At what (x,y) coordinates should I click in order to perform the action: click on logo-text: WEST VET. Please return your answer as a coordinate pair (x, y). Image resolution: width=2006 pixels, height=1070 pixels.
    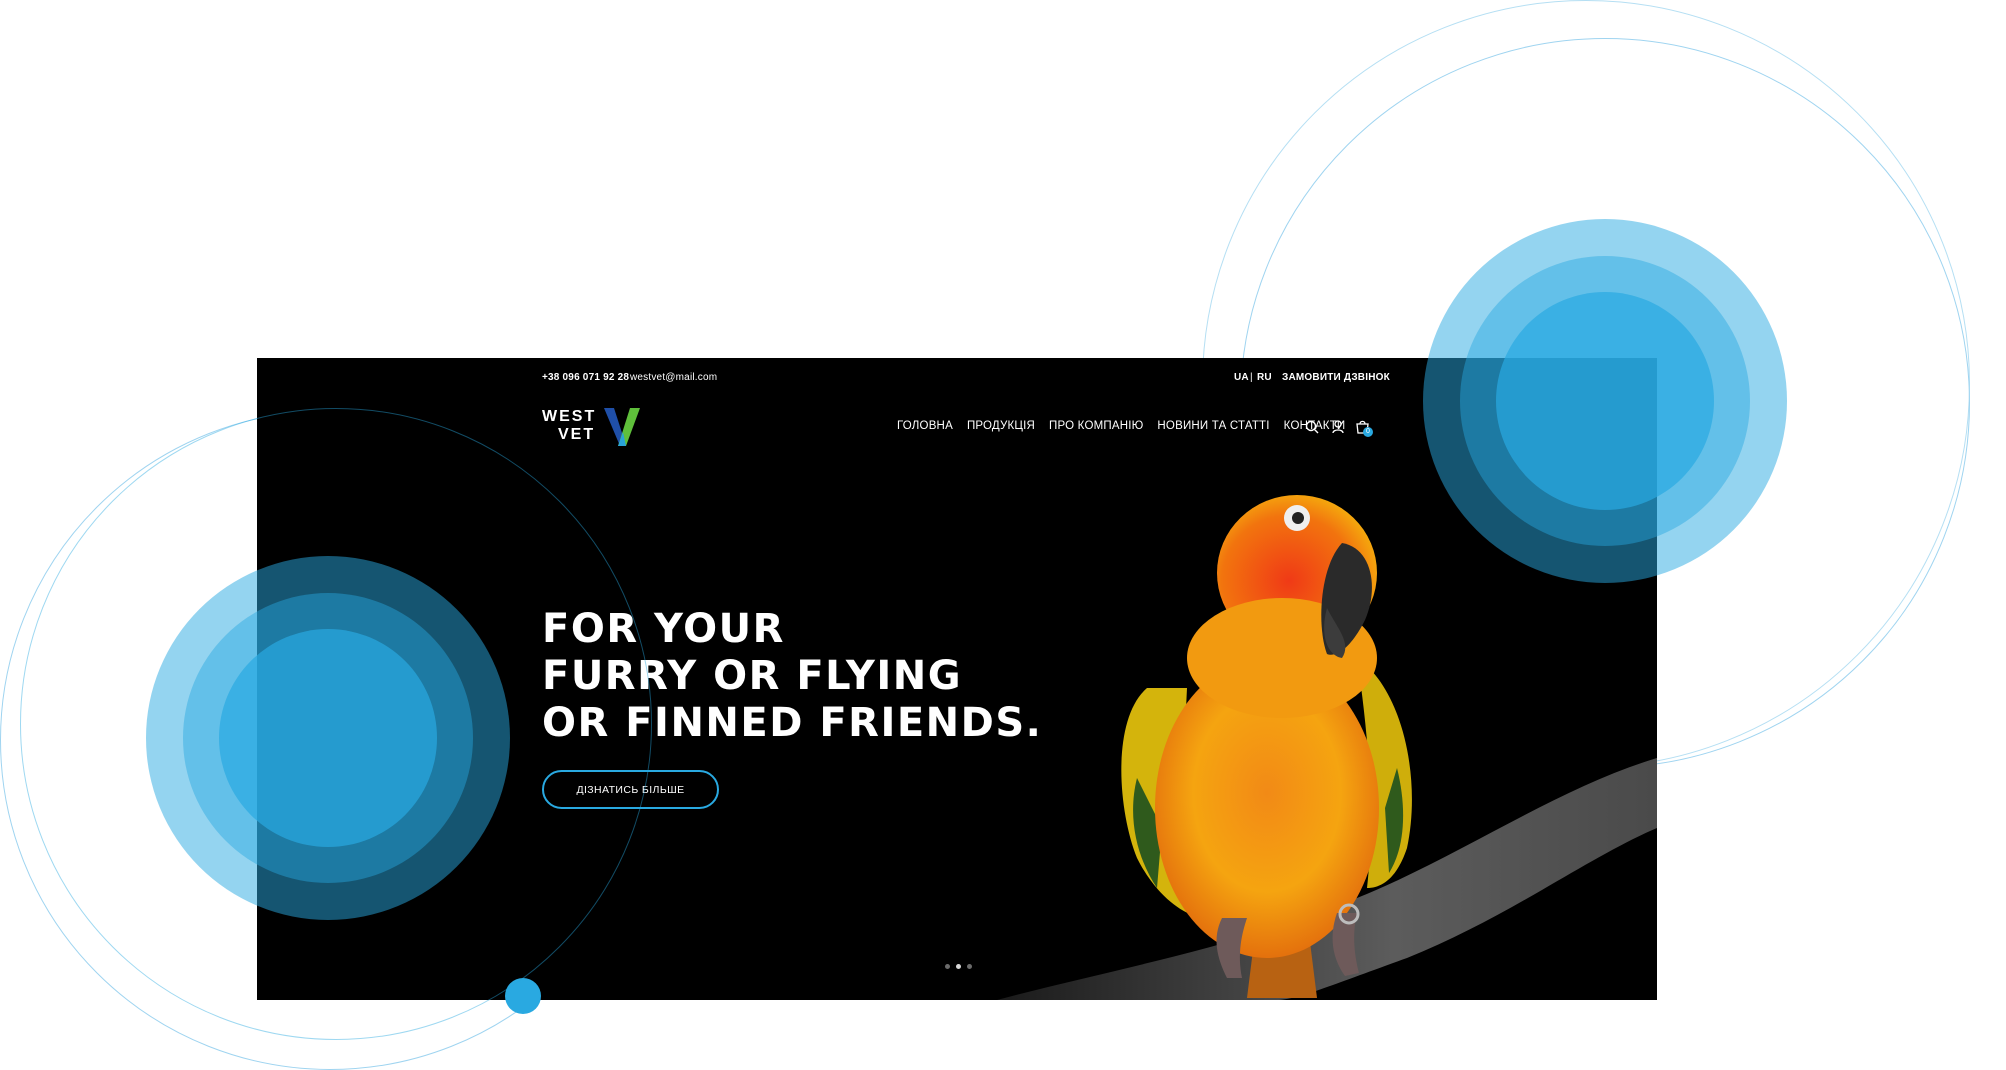
    Looking at the image, I should click on (569, 426).